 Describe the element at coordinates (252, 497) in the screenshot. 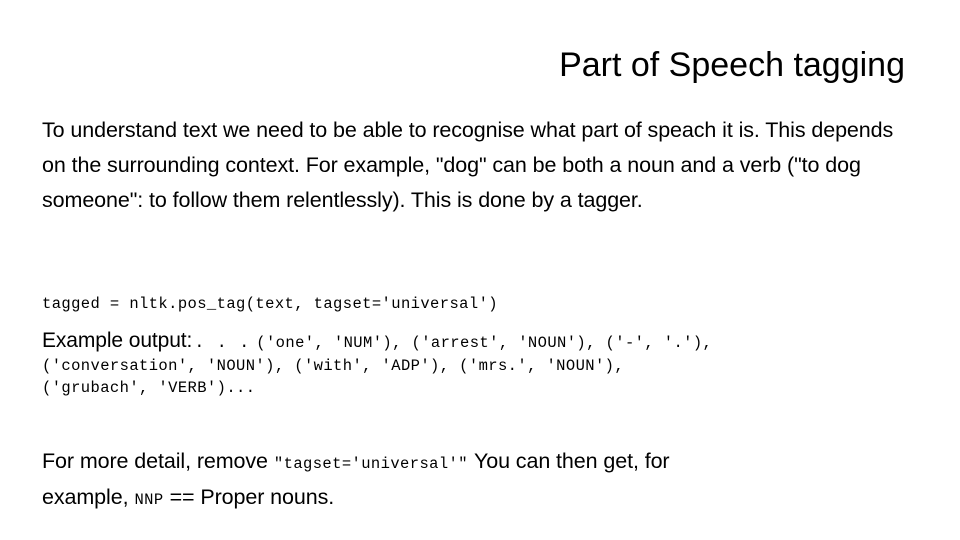

I see `closing-line-2-suffix: == Proper nouns.` at that location.